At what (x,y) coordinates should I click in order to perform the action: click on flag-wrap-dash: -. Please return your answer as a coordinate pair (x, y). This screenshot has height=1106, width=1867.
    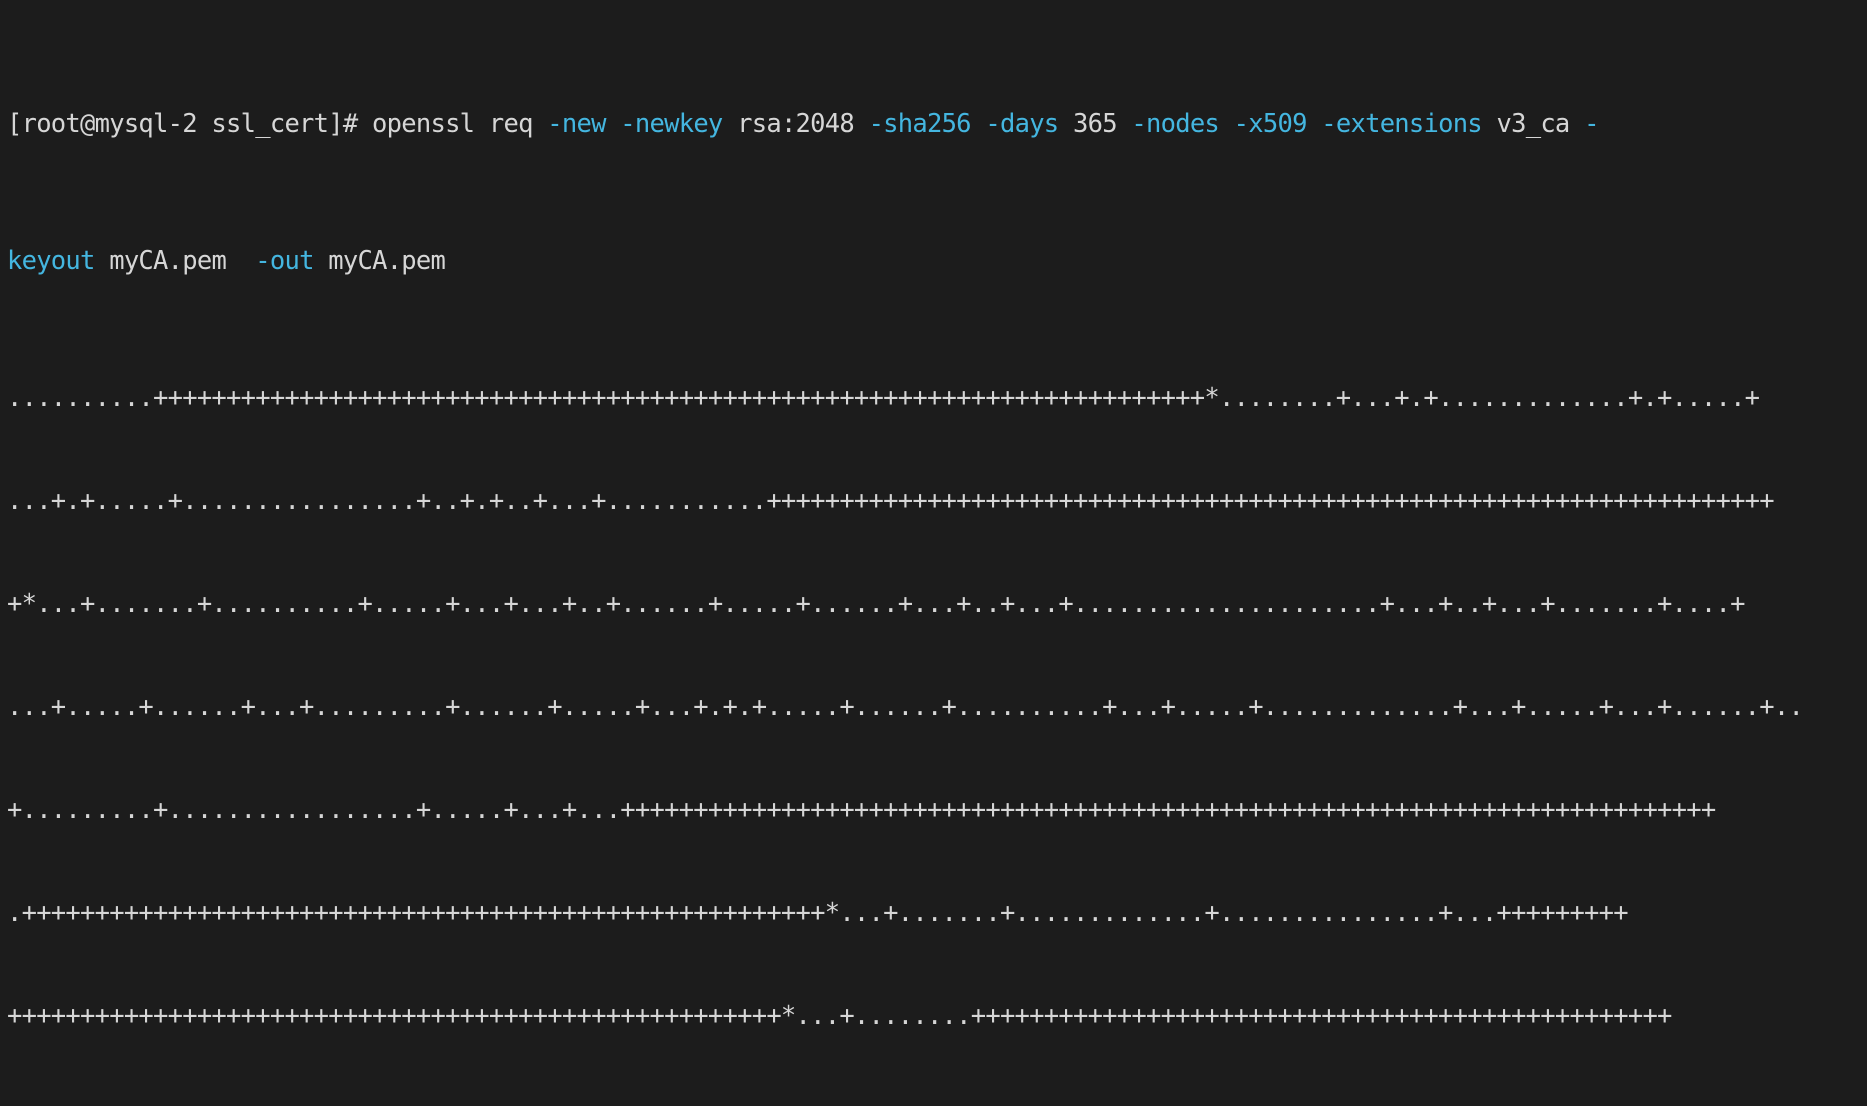
    Looking at the image, I should click on (1591, 123).